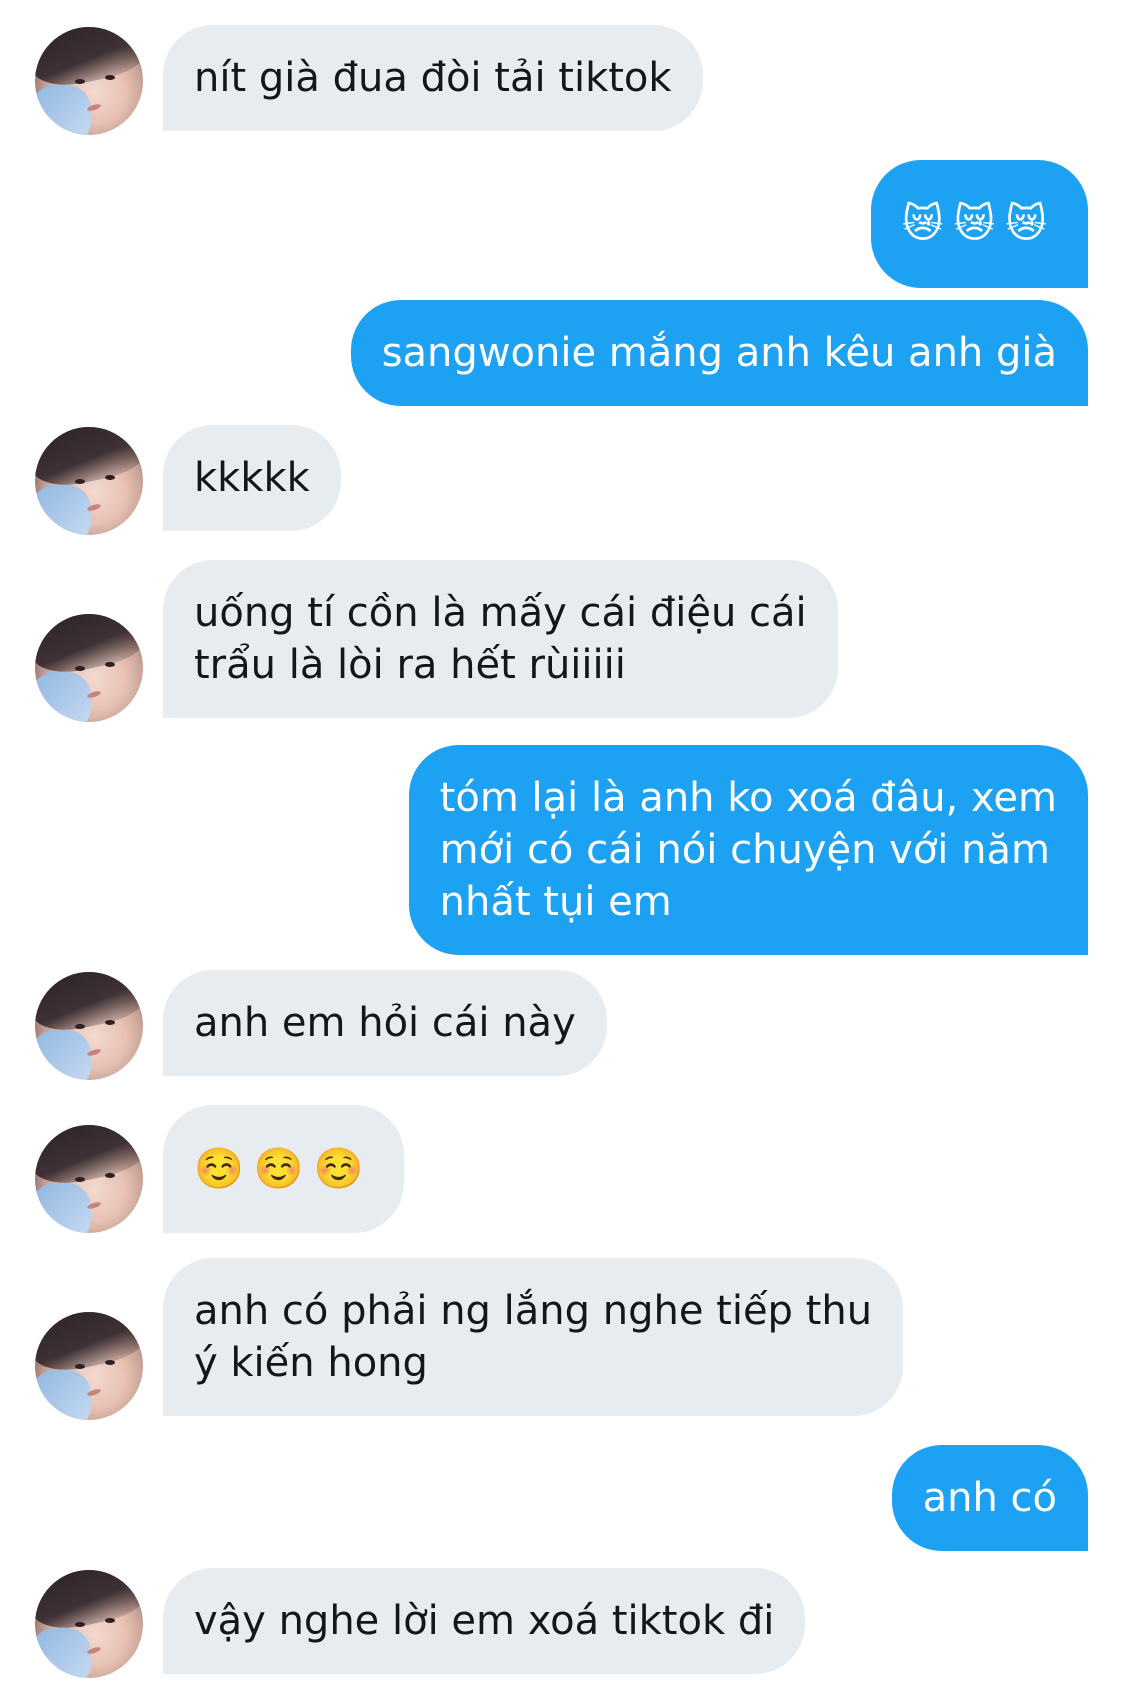  I want to click on message-row: kkkkk, so click(562, 481).